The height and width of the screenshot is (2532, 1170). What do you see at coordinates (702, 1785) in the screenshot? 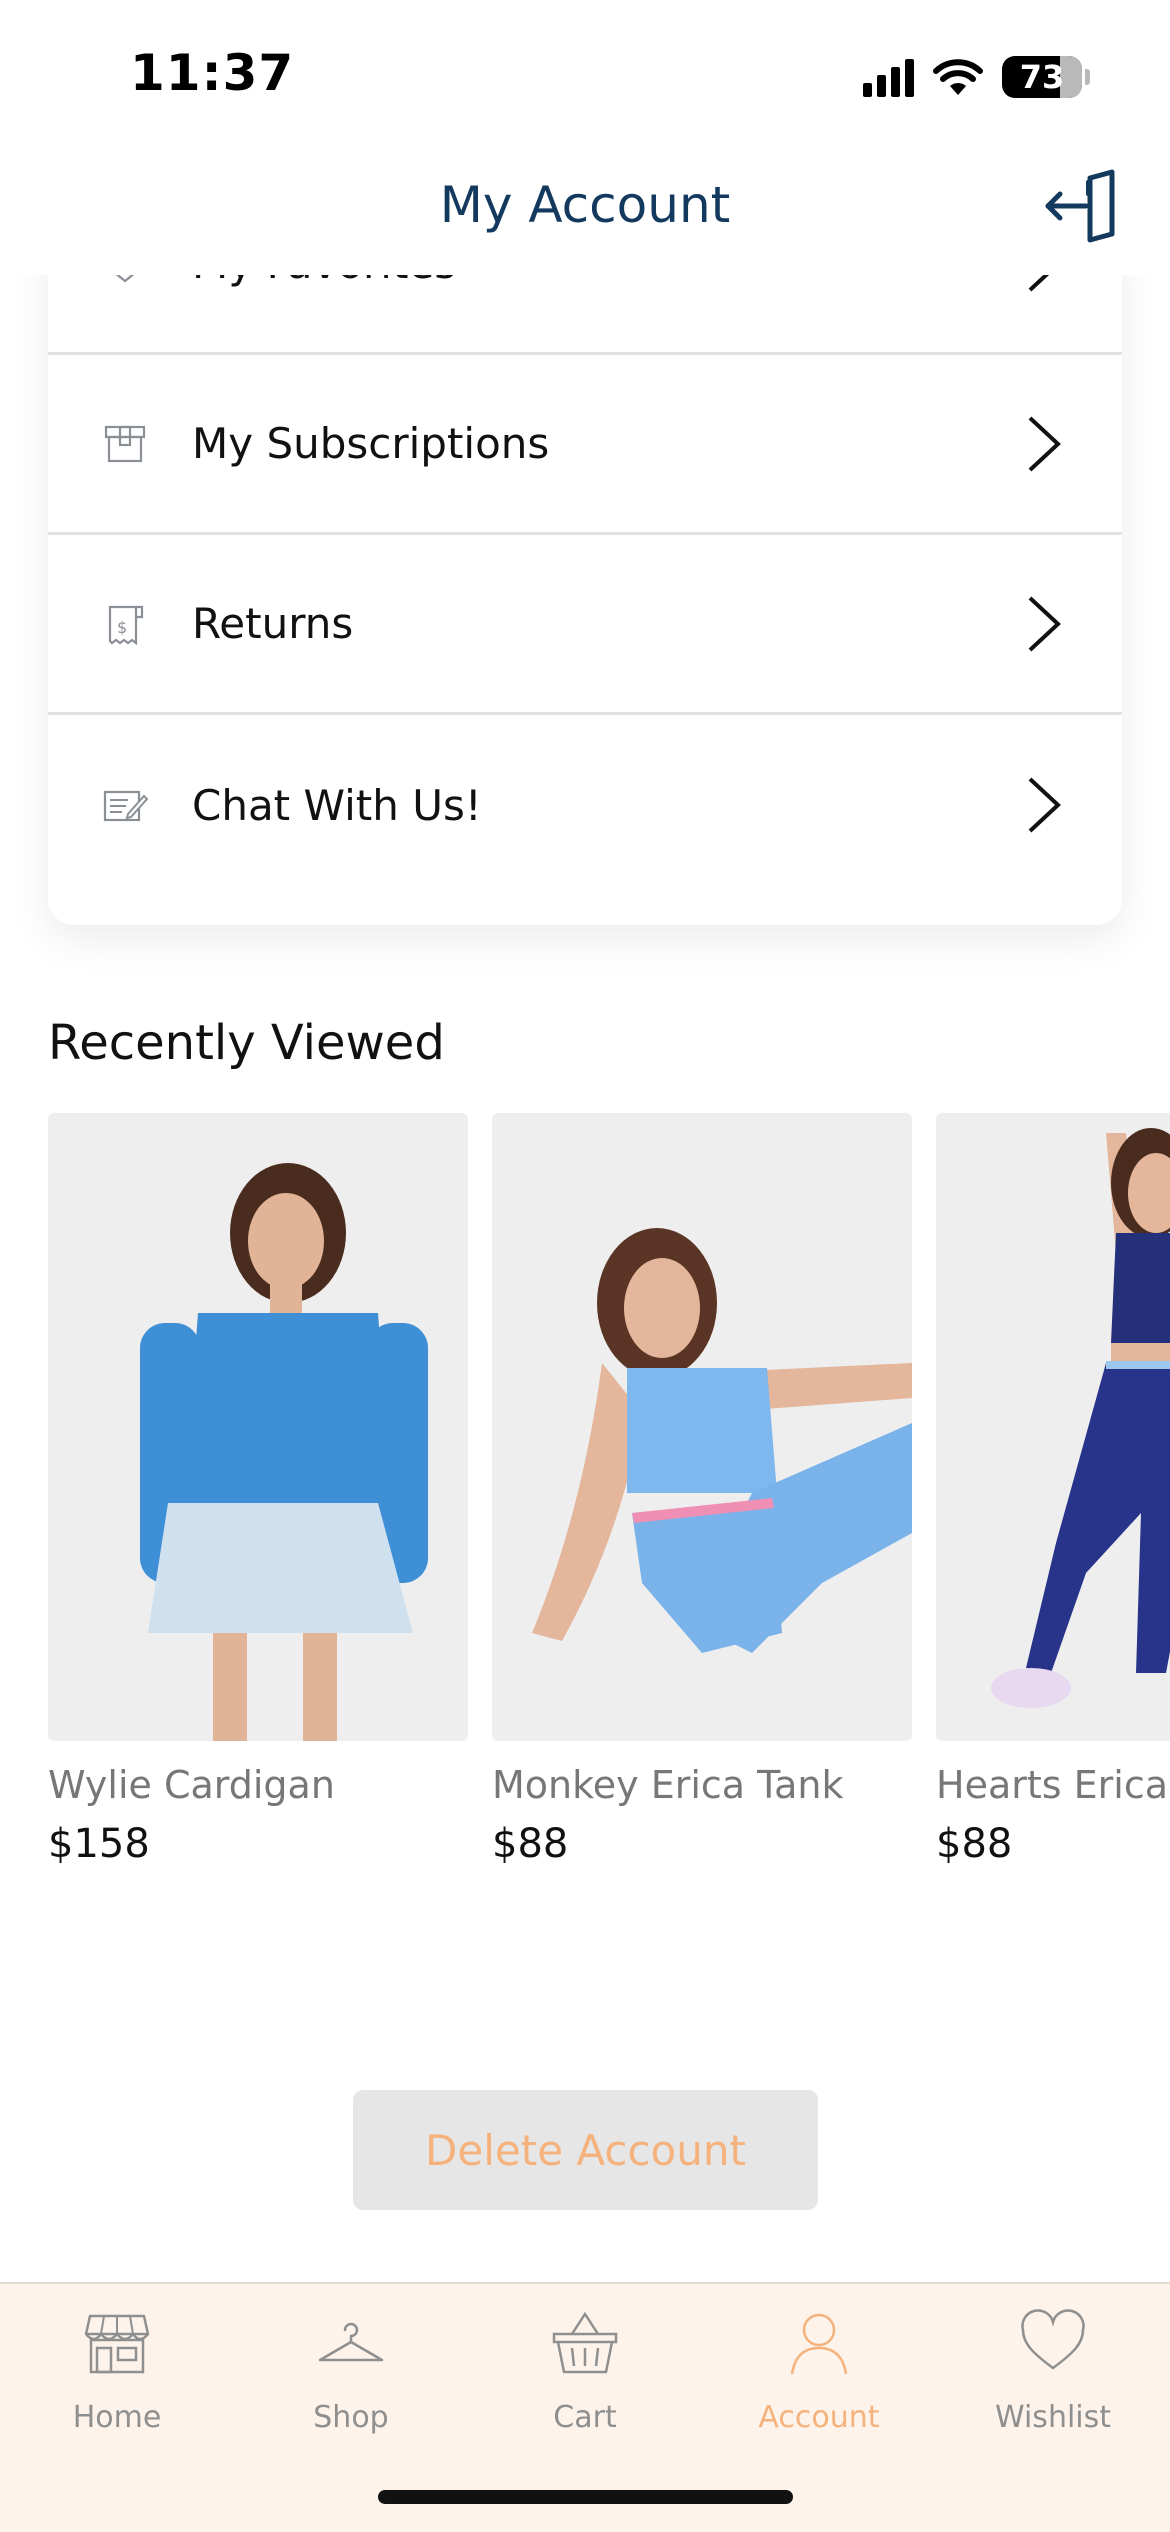
I see `product-name: Monkey Erica Tank` at bounding box center [702, 1785].